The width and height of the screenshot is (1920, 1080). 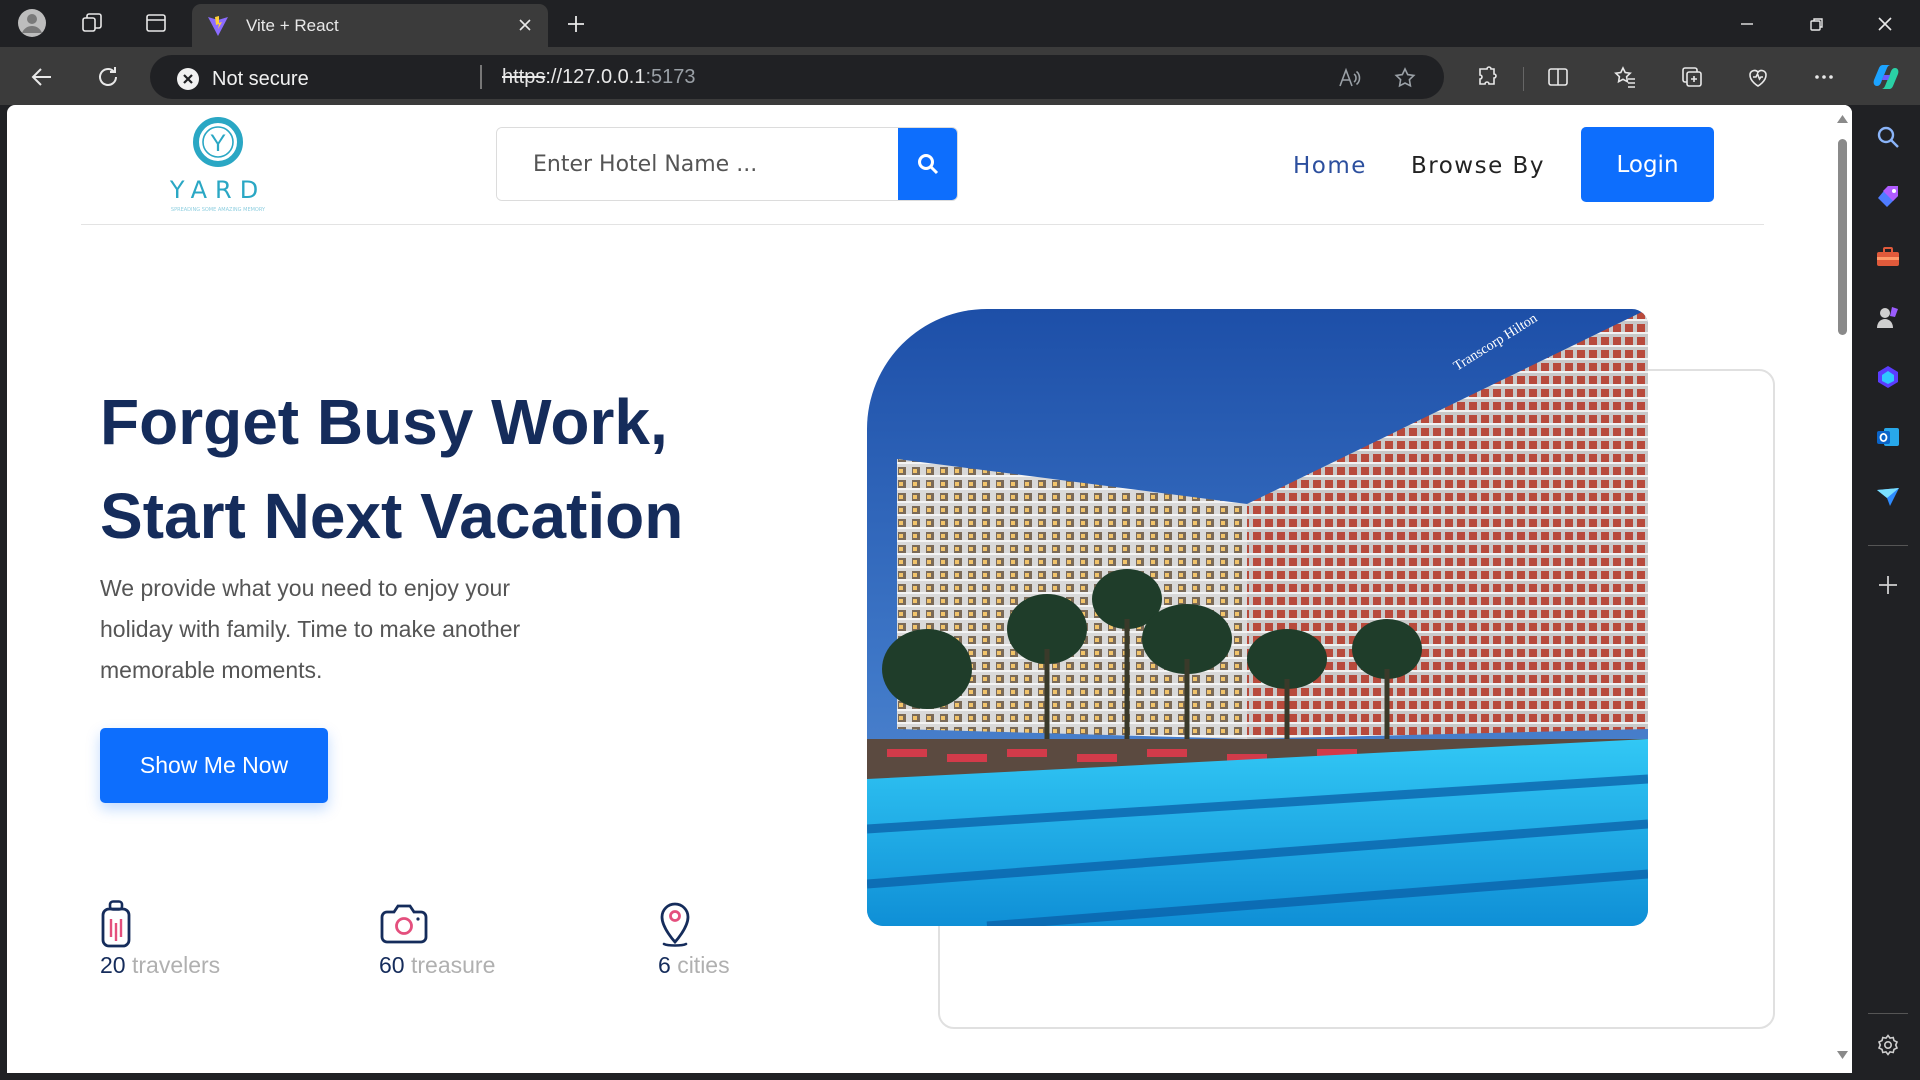 What do you see at coordinates (524, 77) in the screenshot?
I see `url-scheme: https` at bounding box center [524, 77].